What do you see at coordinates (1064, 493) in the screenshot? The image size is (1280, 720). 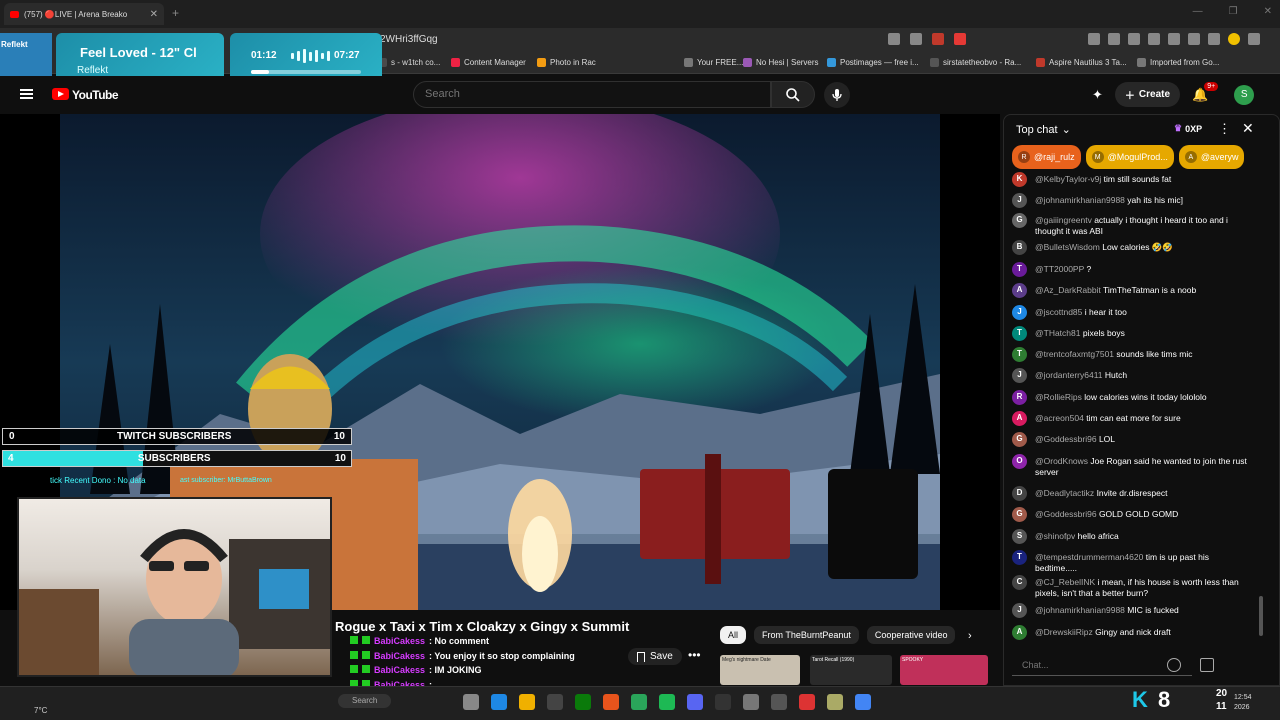 I see `chat-author-name: @Deadlytactikz` at bounding box center [1064, 493].